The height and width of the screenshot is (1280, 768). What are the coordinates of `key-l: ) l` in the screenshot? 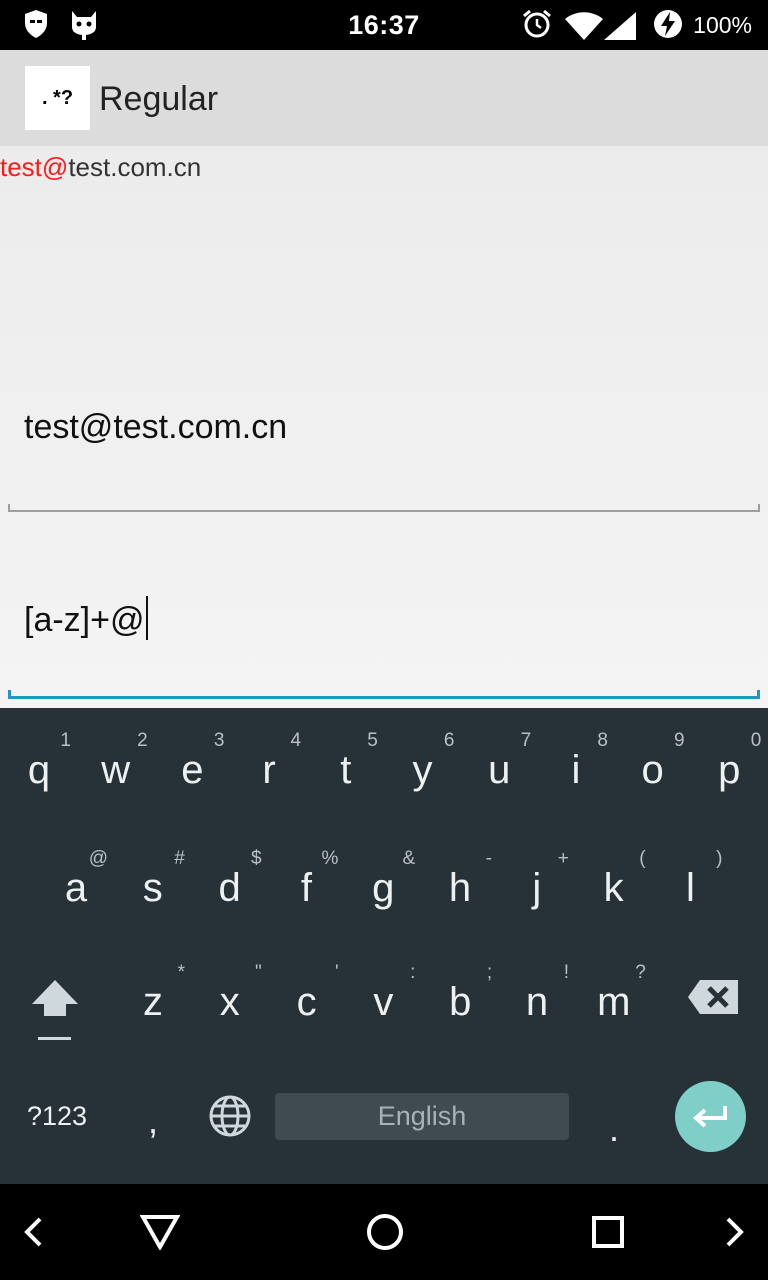 It's located at (690, 887).